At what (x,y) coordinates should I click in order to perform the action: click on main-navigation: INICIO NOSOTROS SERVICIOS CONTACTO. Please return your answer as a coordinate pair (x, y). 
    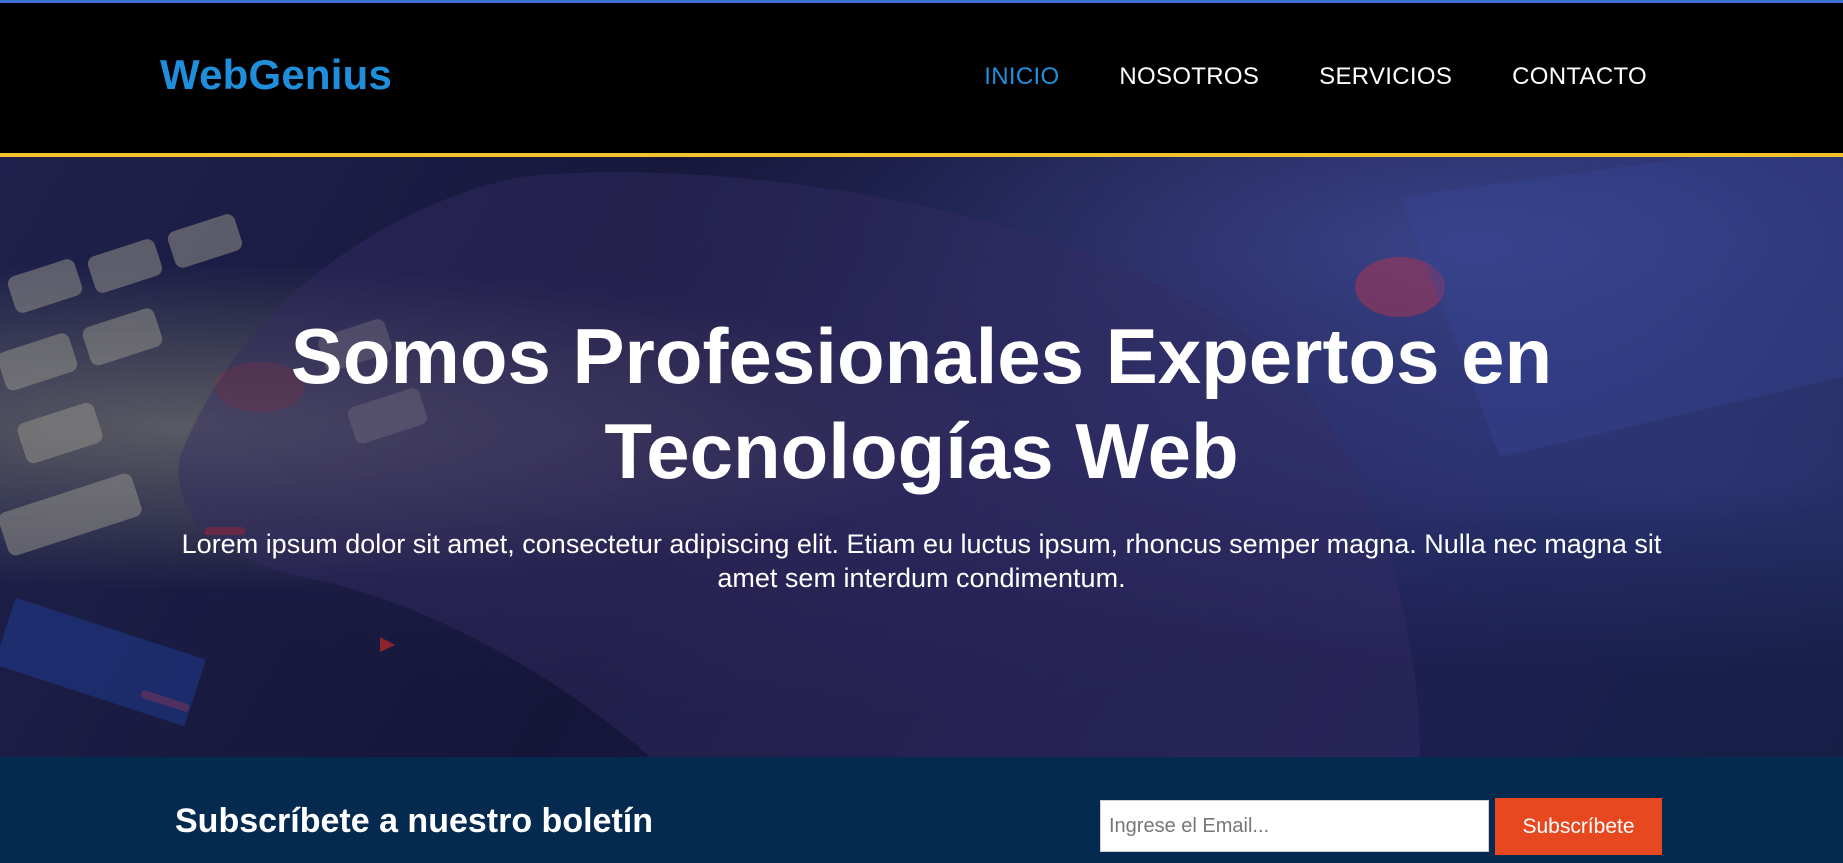
    Looking at the image, I should click on (1315, 77).